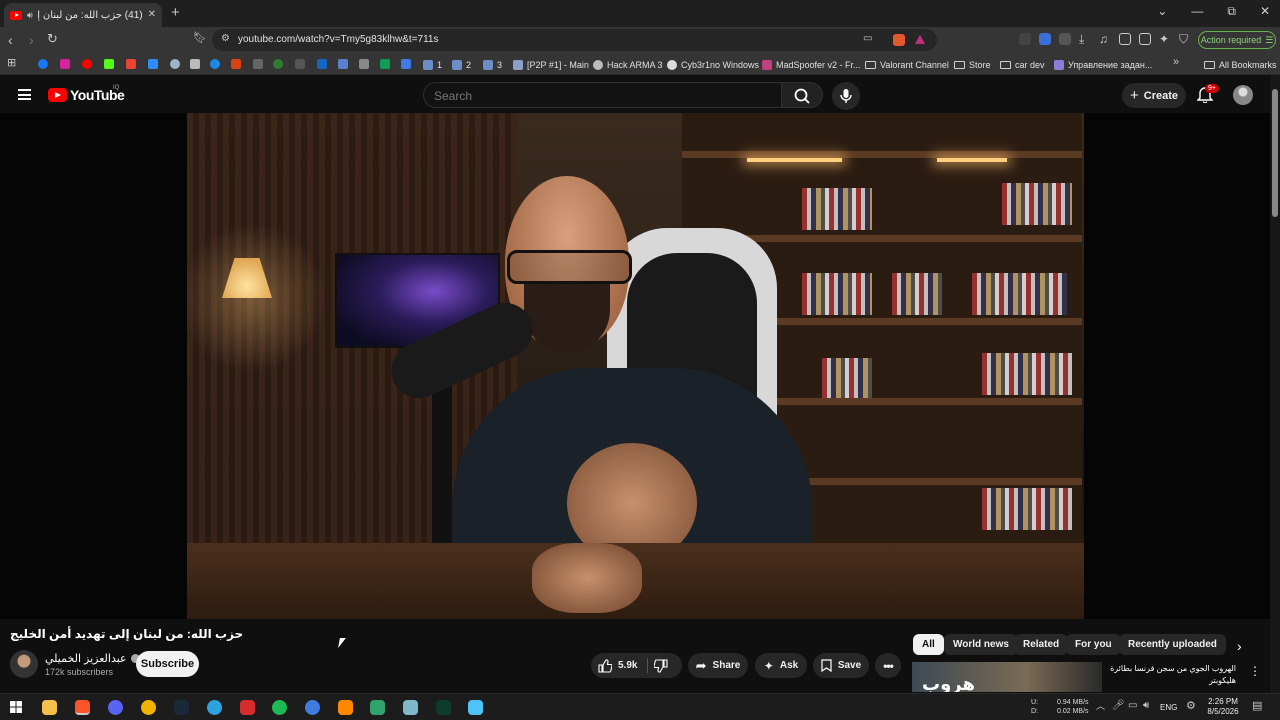 Image resolution: width=1280 pixels, height=720 pixels. What do you see at coordinates (492, 64) in the screenshot?
I see `bookmark-3: 3` at bounding box center [492, 64].